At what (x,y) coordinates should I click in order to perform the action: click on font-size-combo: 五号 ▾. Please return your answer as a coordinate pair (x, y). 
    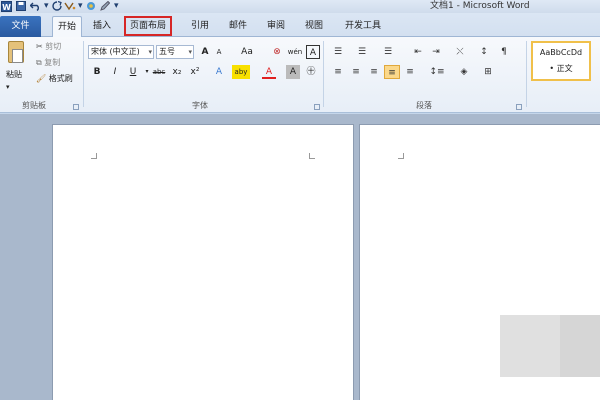
    Looking at the image, I should click on (175, 52).